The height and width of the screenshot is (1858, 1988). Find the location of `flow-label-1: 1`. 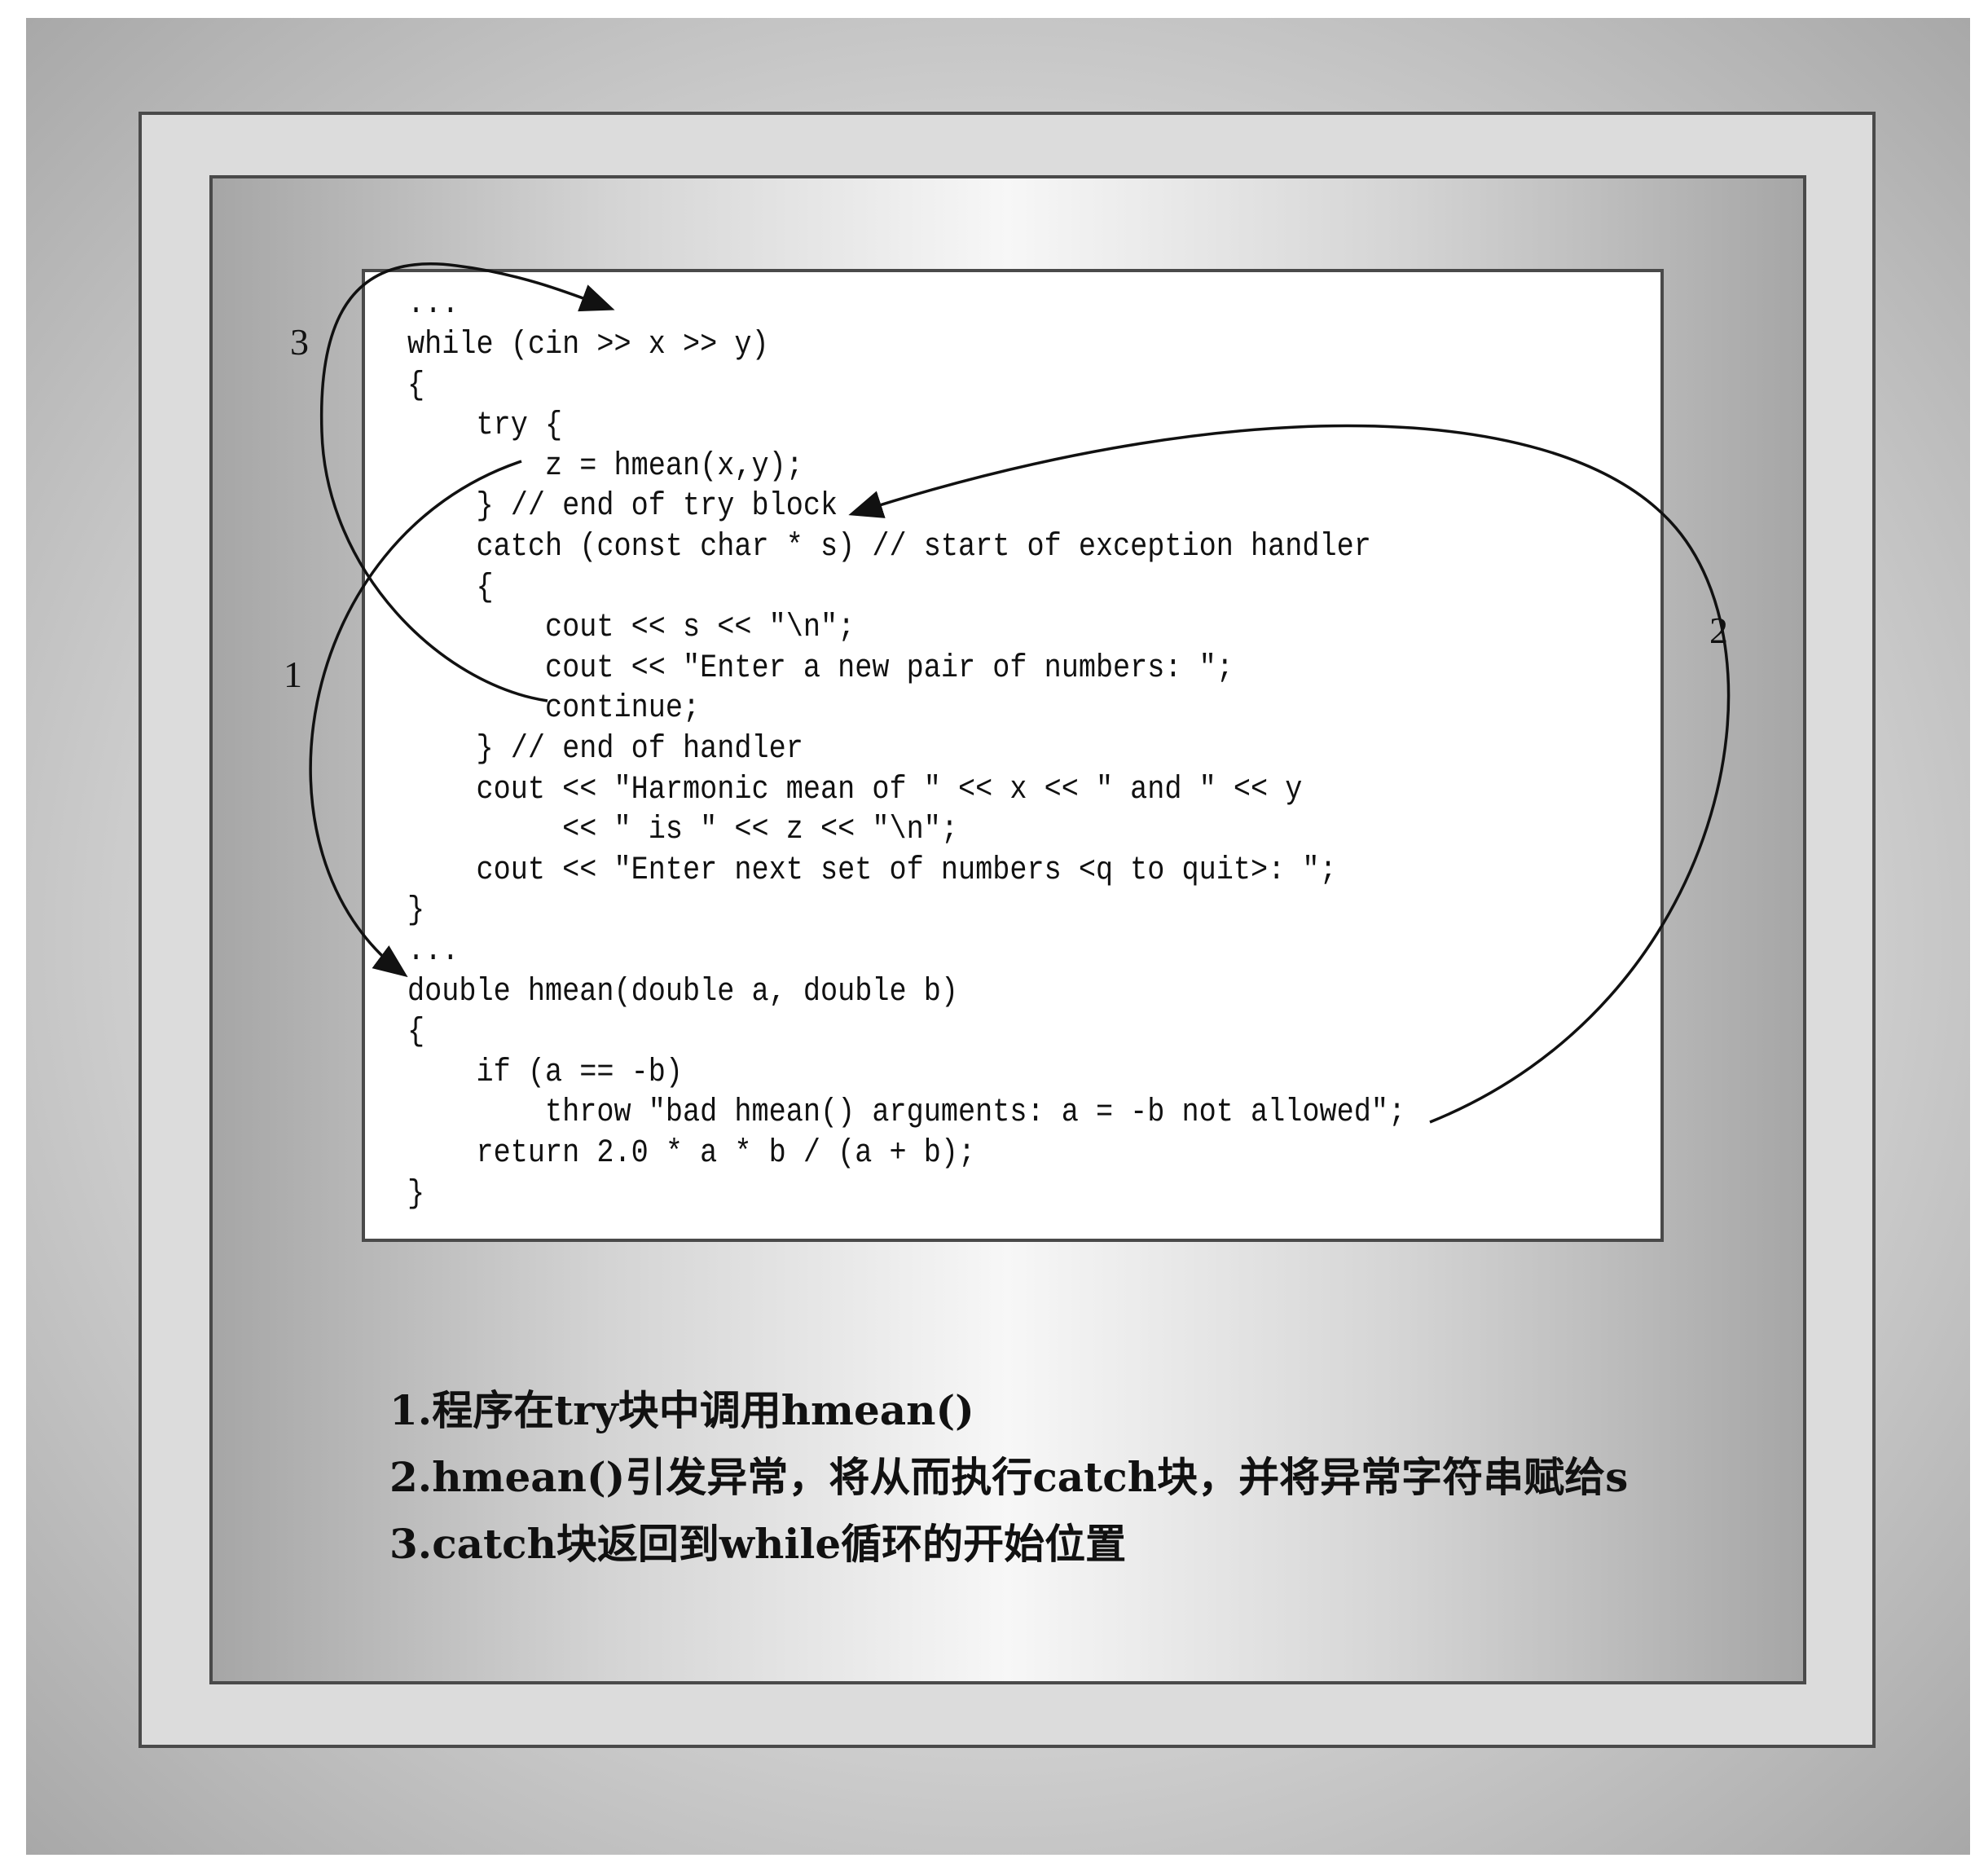

flow-label-1: 1 is located at coordinates (293, 674).